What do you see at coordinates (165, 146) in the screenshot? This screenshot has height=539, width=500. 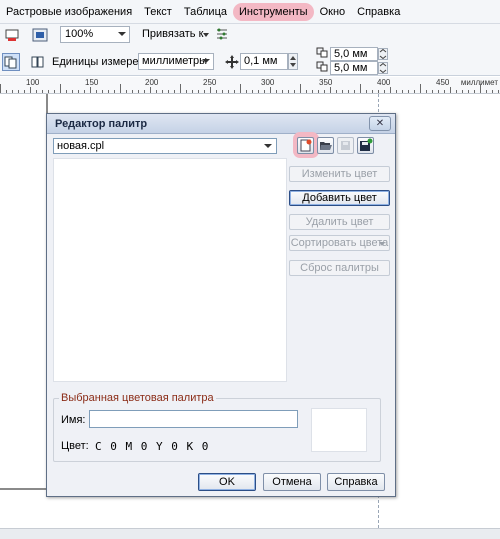 I see `palette-file-select: новая.cpl` at bounding box center [165, 146].